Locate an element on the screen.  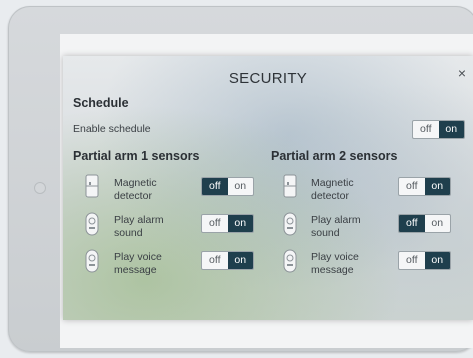
group1-play-voice-message-toggle: off on is located at coordinates (227, 260).